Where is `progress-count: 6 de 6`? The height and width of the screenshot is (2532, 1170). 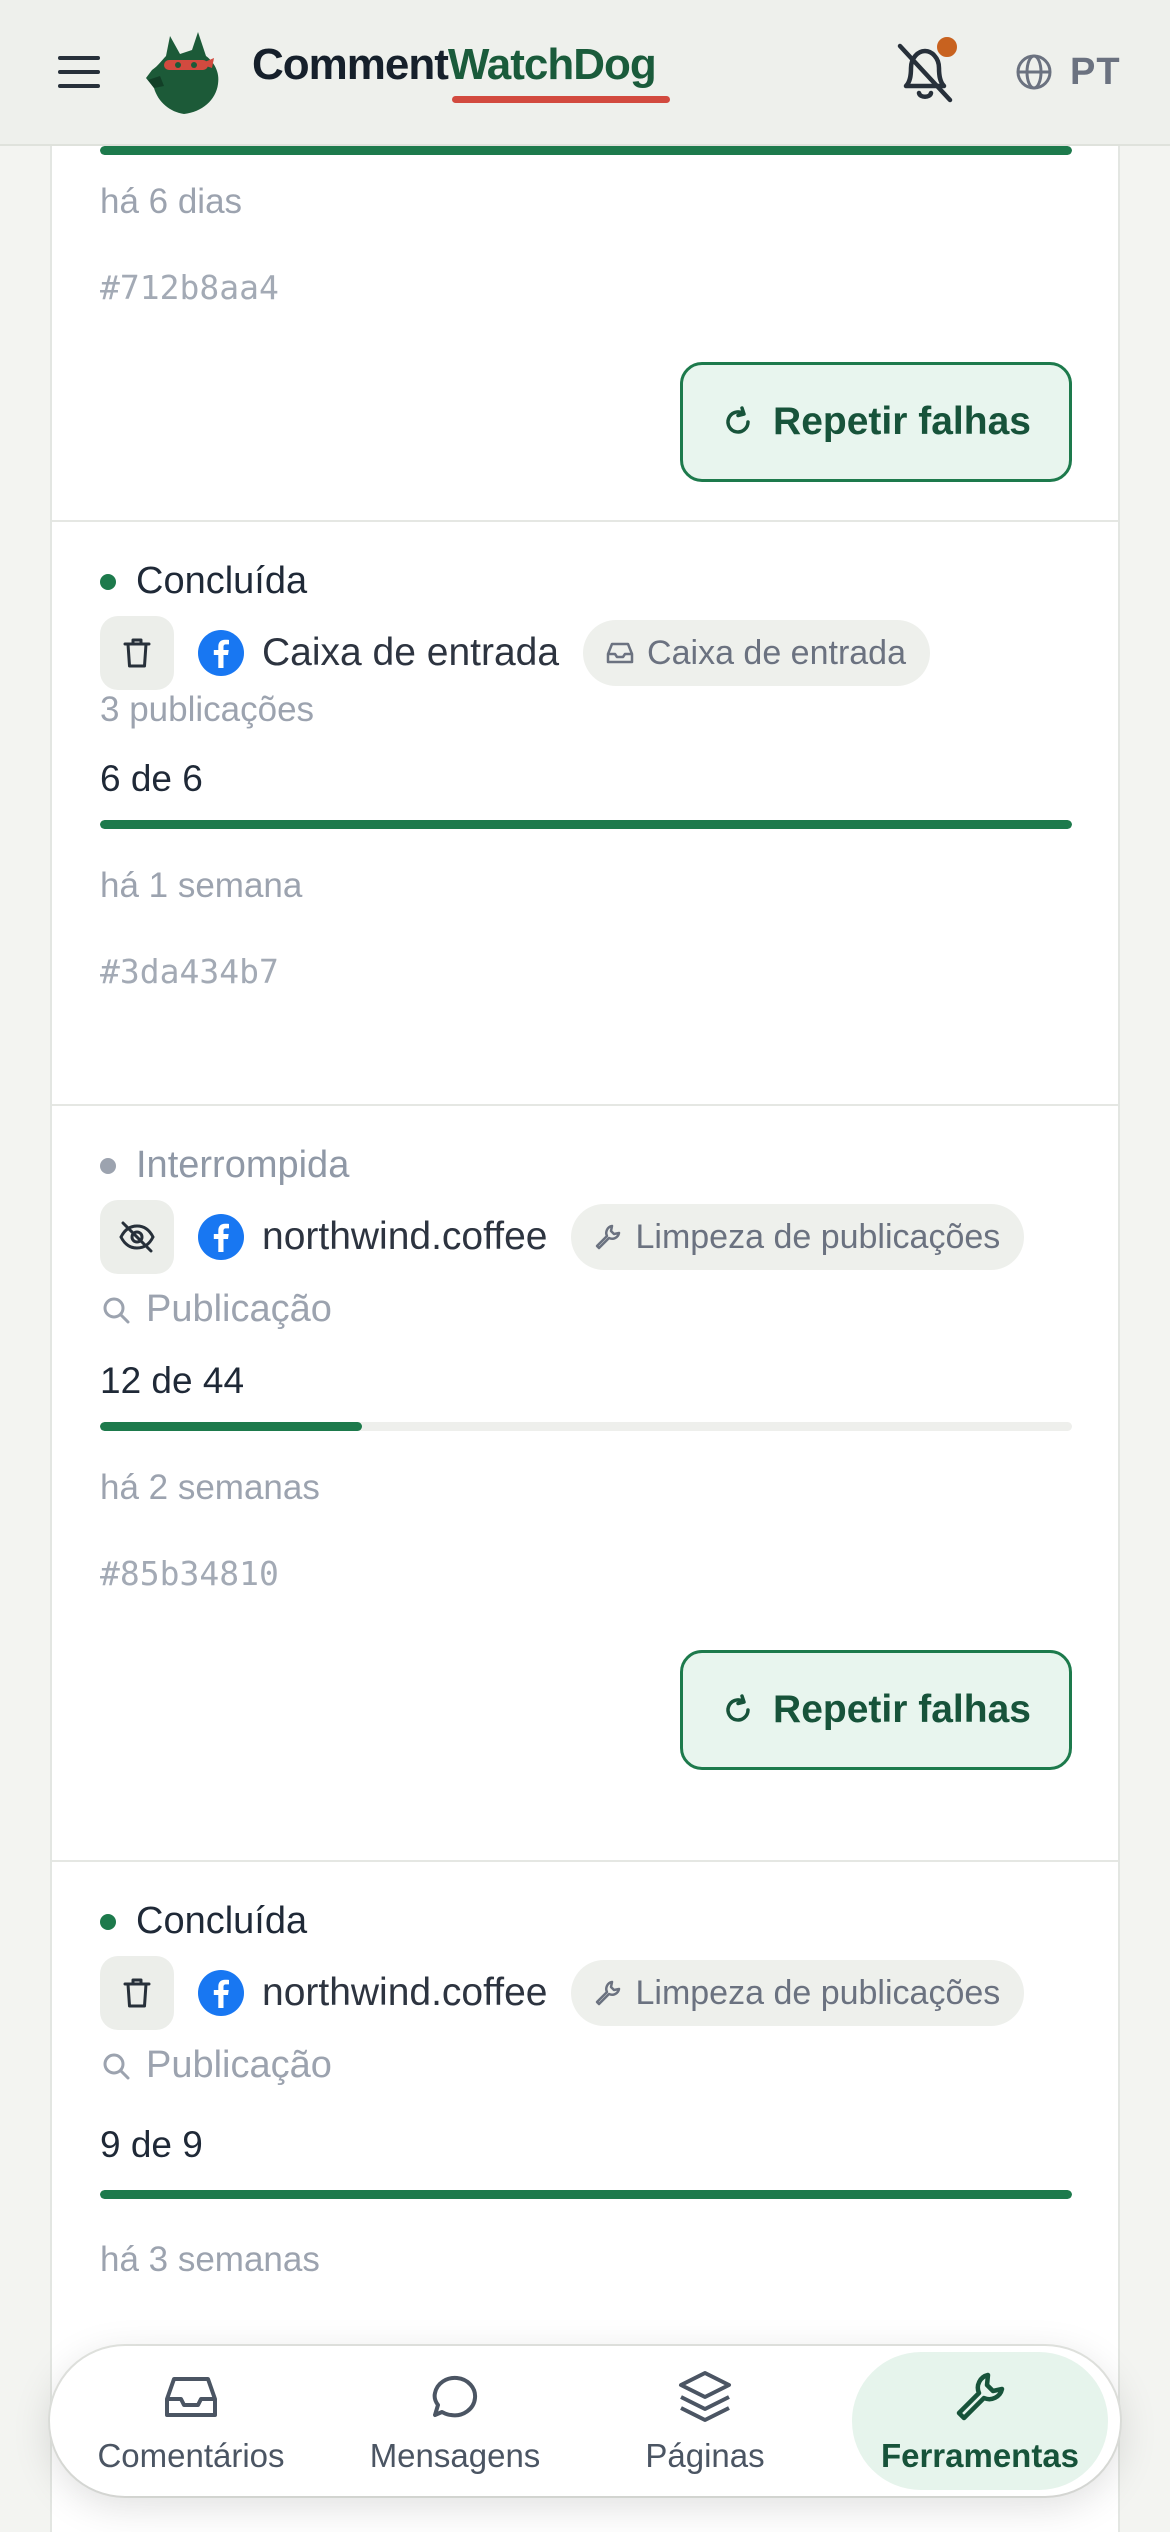
progress-count: 6 de 6 is located at coordinates (151, 778).